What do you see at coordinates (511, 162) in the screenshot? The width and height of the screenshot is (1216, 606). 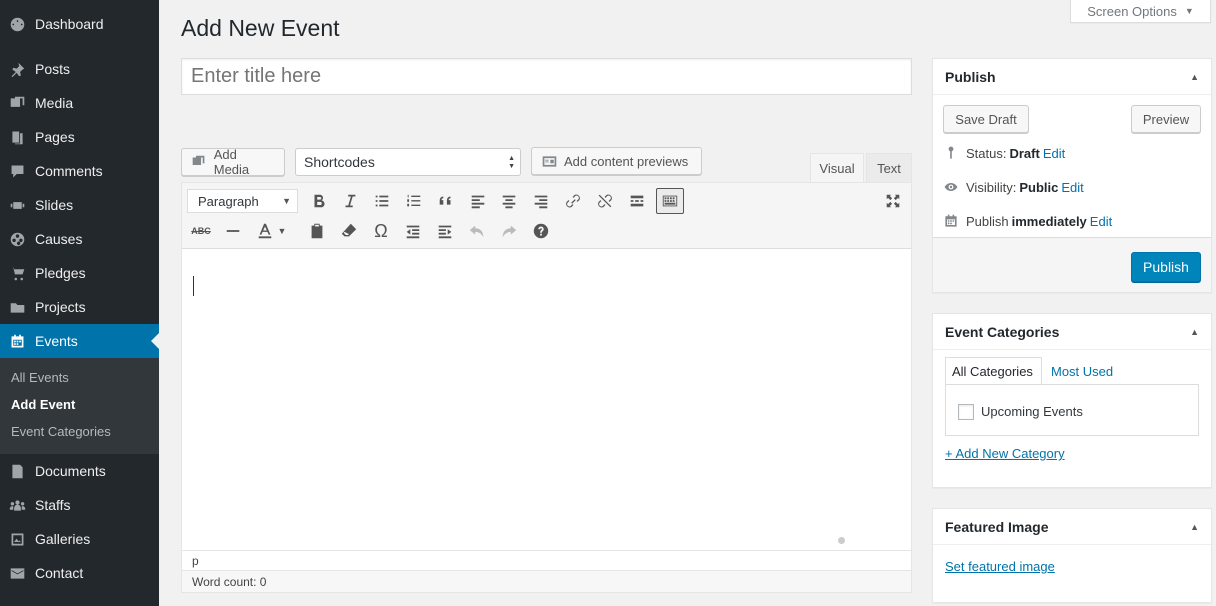 I see `select-arrows-icon: ▲ ▼` at bounding box center [511, 162].